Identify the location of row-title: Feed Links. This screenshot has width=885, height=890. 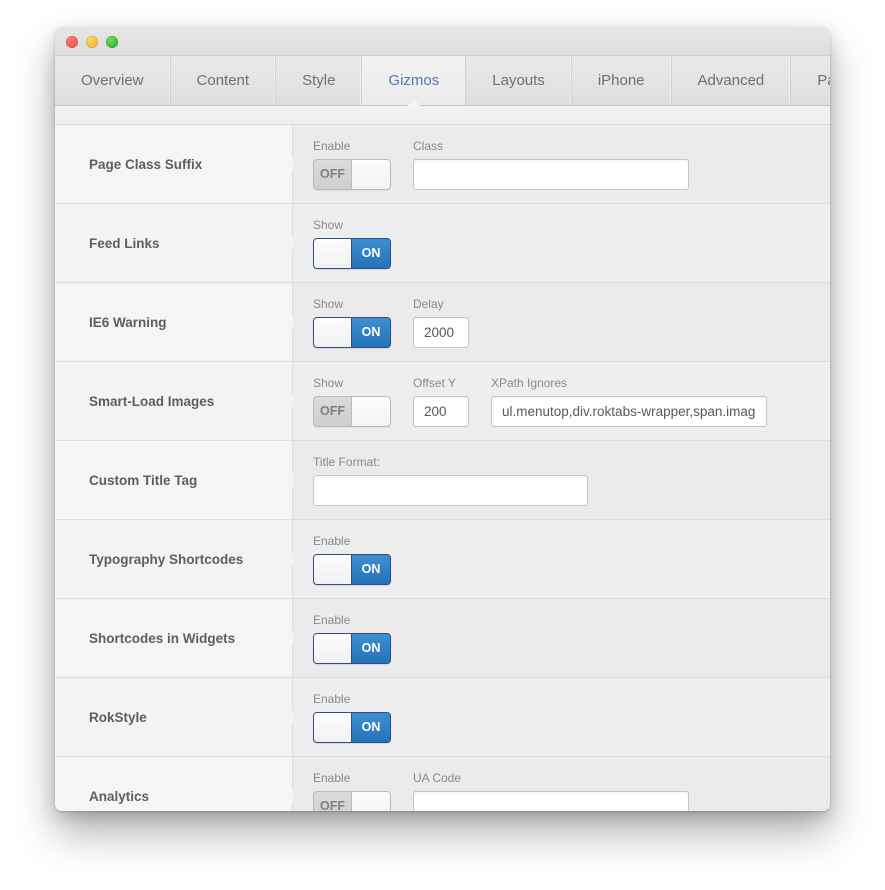
(124, 243).